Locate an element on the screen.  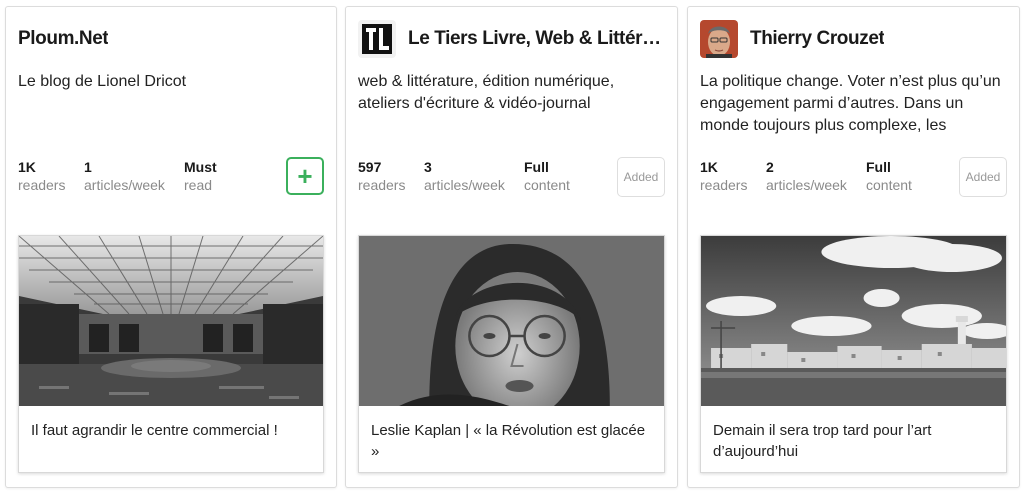
stat-readers: 597 readers is located at coordinates (391, 176).